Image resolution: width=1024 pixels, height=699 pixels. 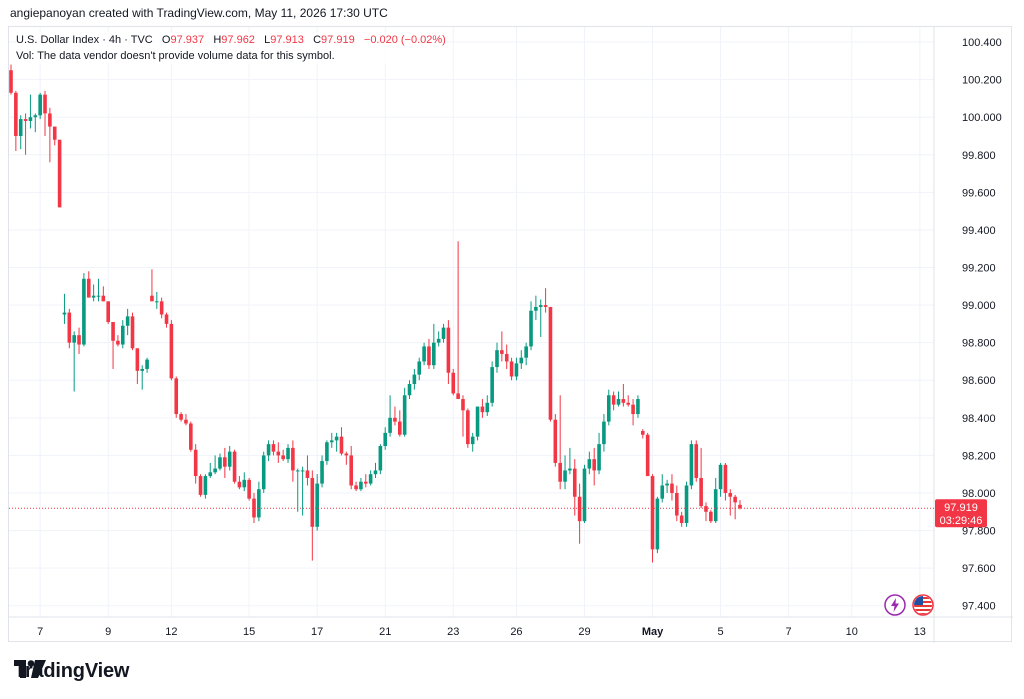 What do you see at coordinates (317, 632) in the screenshot?
I see `x-tick-label: 17` at bounding box center [317, 632].